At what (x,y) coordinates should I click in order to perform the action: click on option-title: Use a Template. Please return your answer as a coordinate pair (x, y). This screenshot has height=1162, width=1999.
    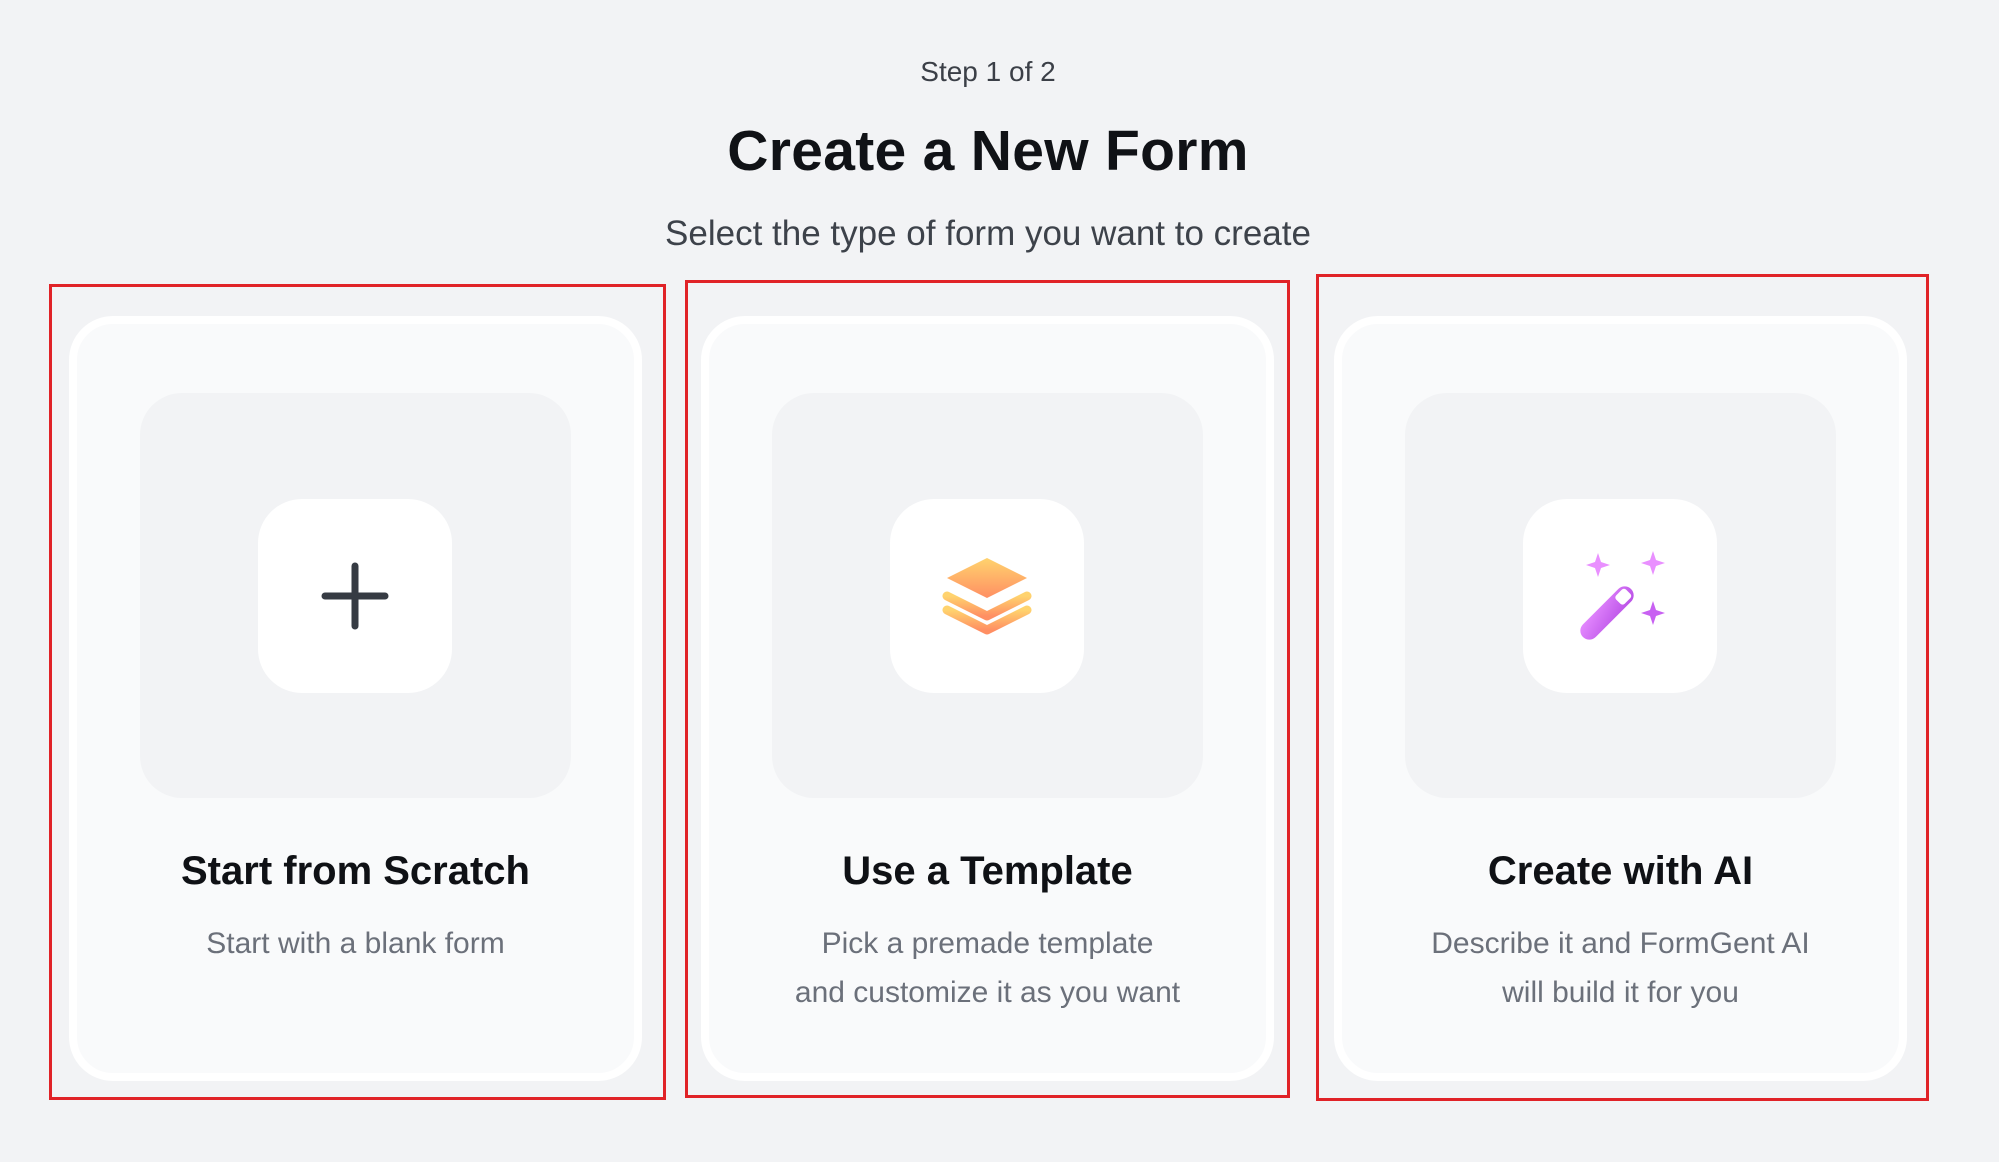
    Looking at the image, I should click on (987, 871).